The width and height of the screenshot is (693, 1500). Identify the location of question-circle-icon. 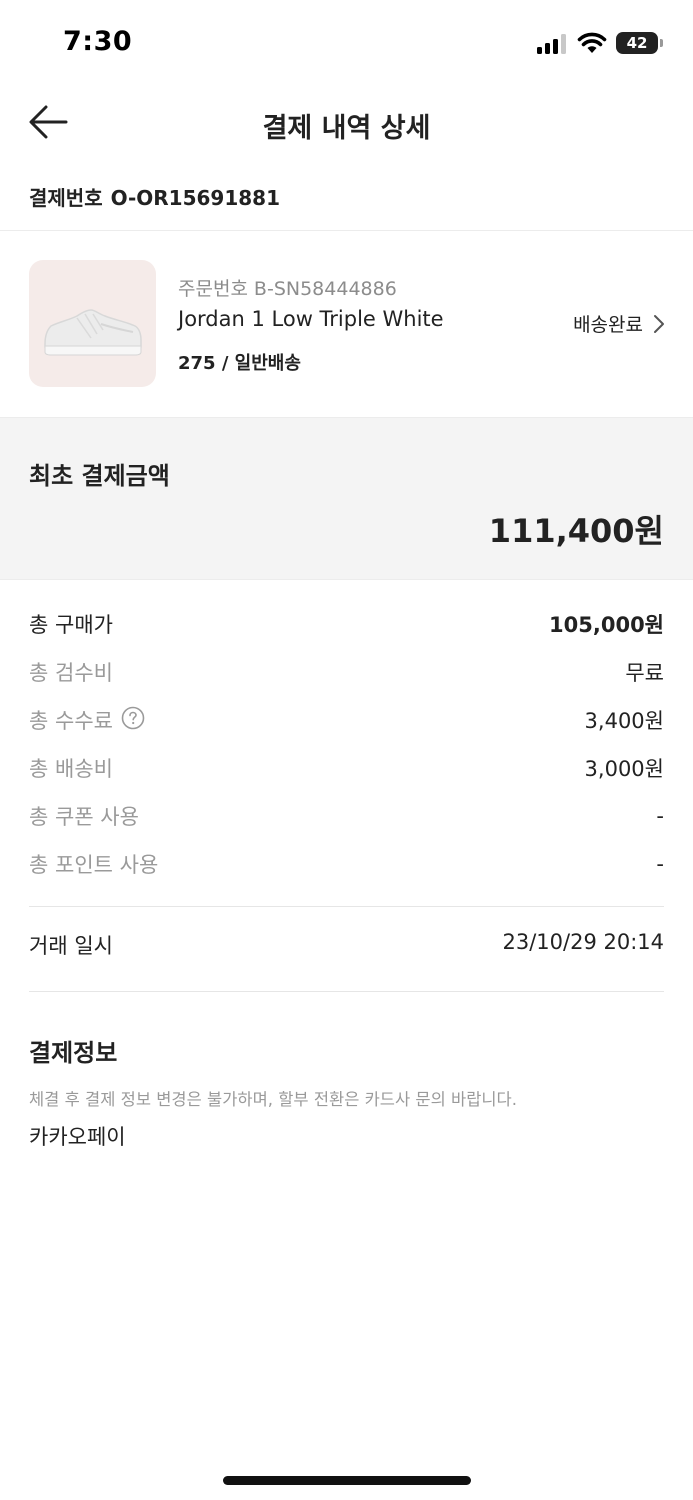
(133, 720).